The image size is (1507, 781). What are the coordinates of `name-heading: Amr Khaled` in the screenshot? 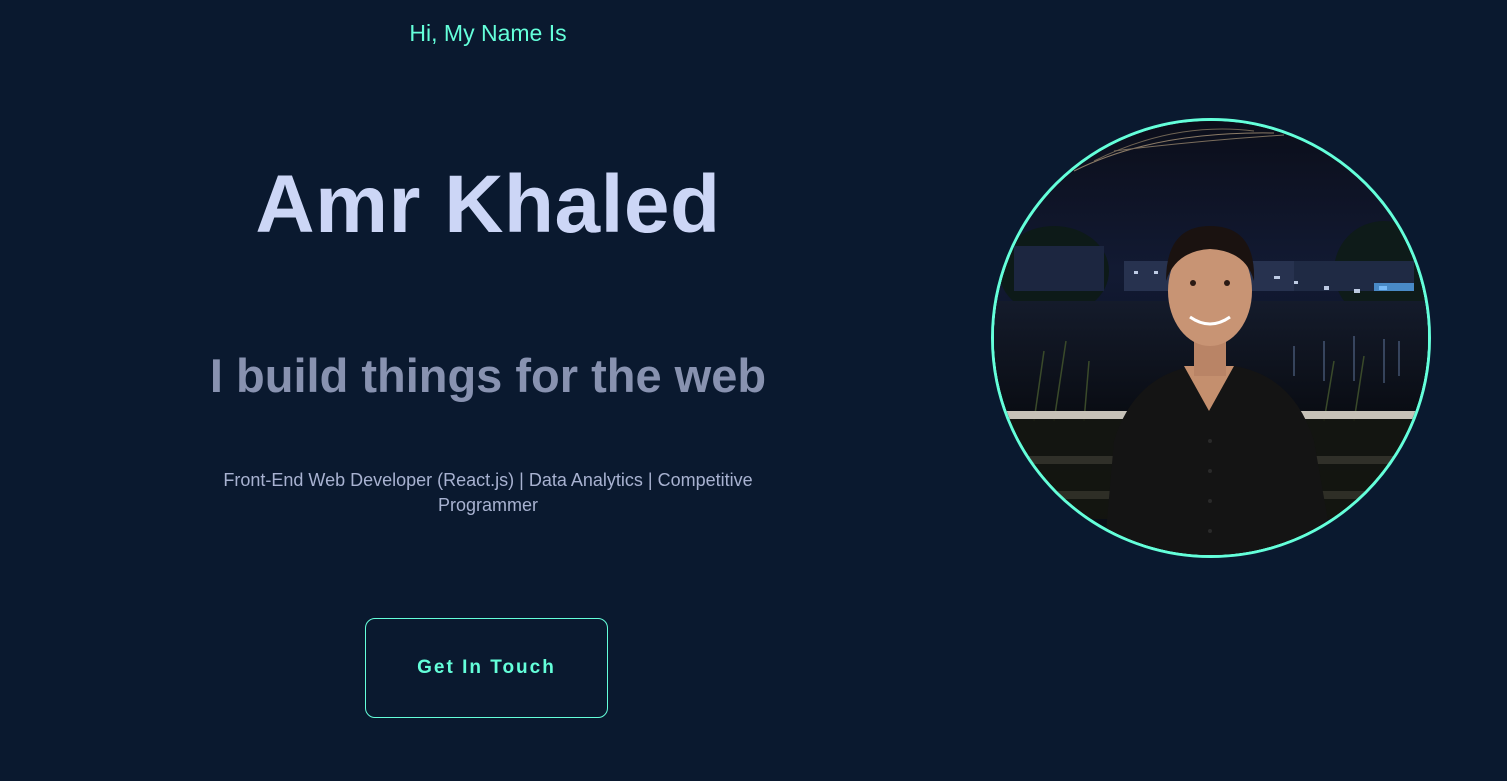 It's located at (488, 204).